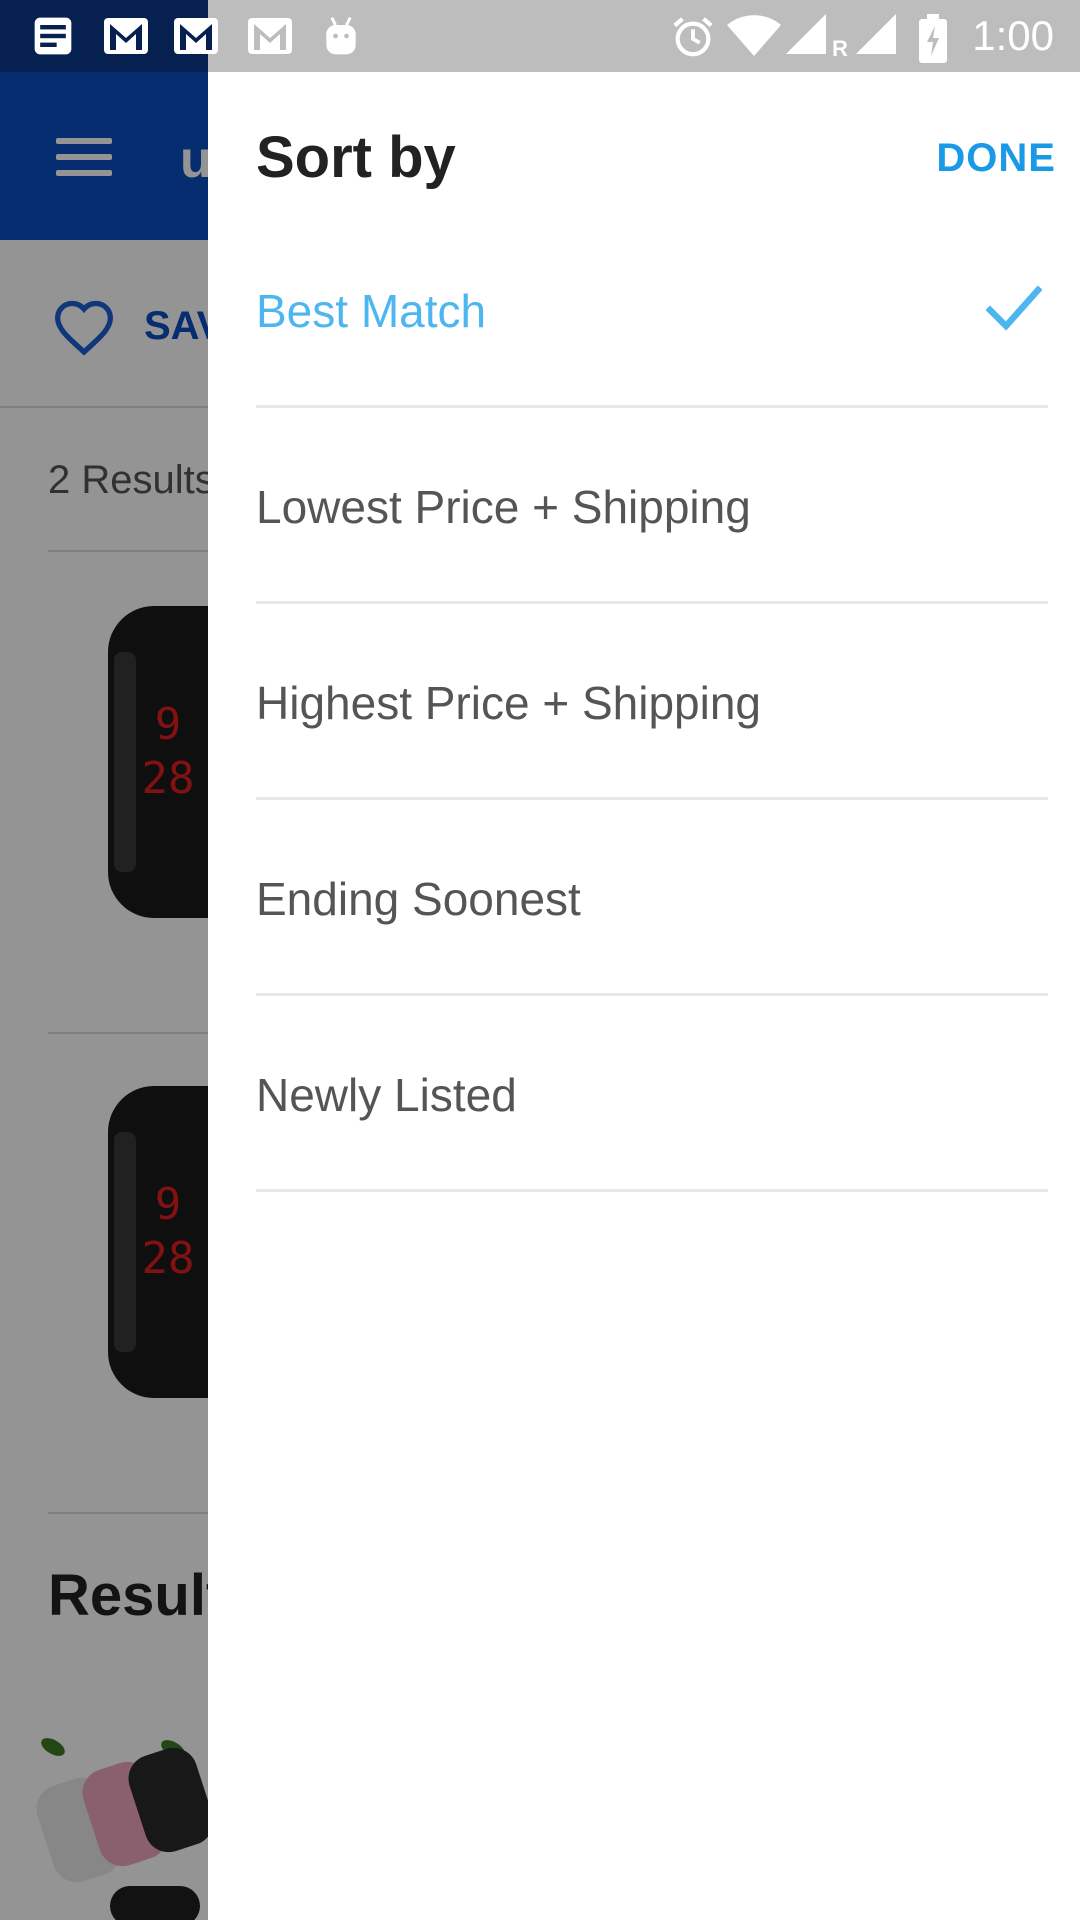  What do you see at coordinates (356, 157) in the screenshot?
I see `sort-title: Sort by` at bounding box center [356, 157].